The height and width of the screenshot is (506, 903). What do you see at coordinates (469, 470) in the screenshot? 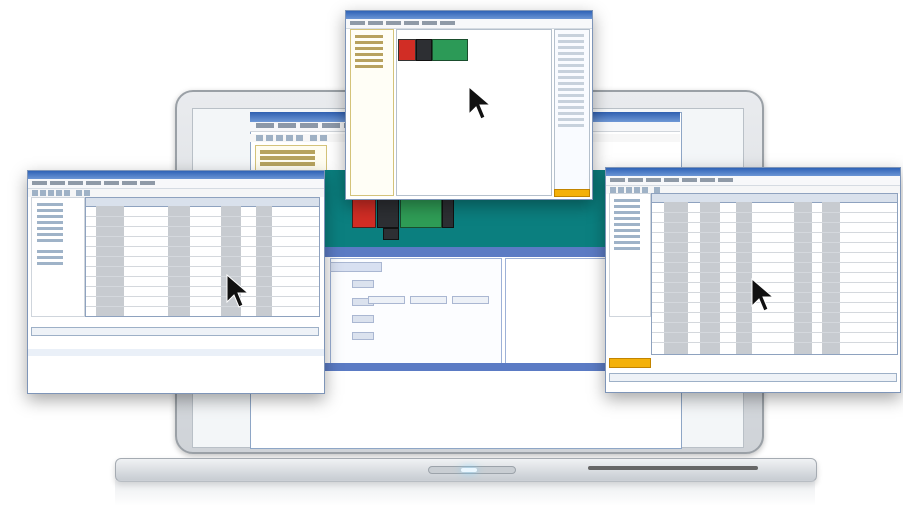
I see `laptop-light-indicator` at bounding box center [469, 470].